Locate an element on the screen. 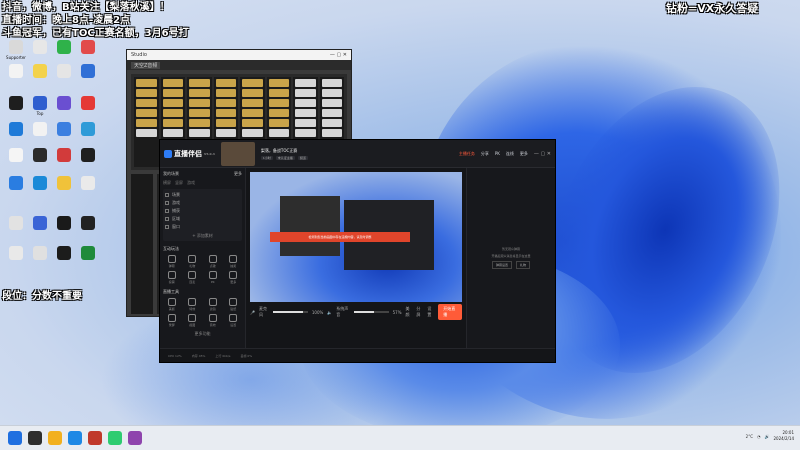  live-tool: 滤镜 is located at coordinates (213, 304).